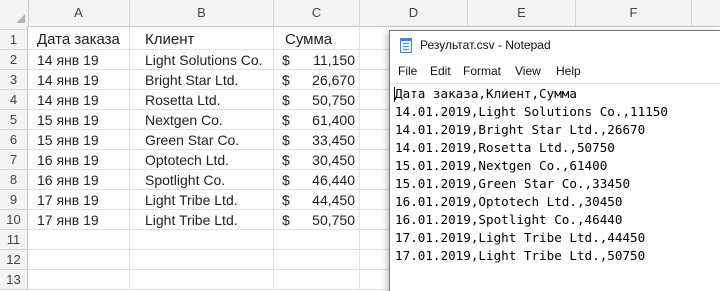  I want to click on row-header-8: 8, so click(14, 180).